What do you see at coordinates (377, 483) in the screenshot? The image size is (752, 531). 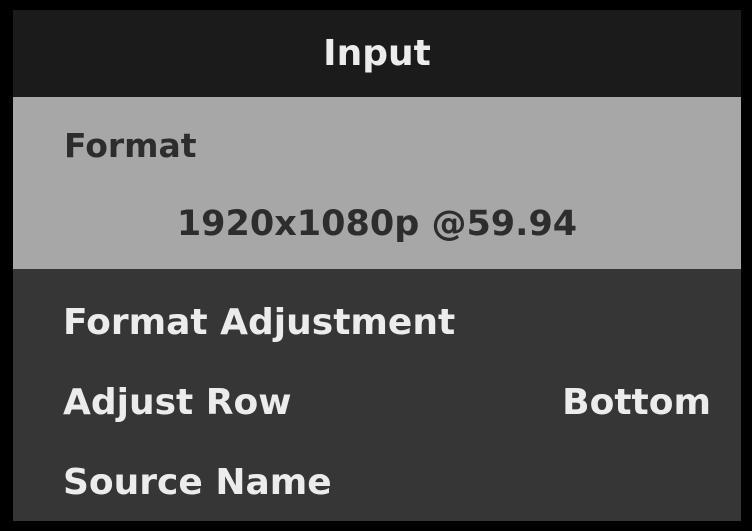 I see `menu-item-source-name: Source Name` at bounding box center [377, 483].